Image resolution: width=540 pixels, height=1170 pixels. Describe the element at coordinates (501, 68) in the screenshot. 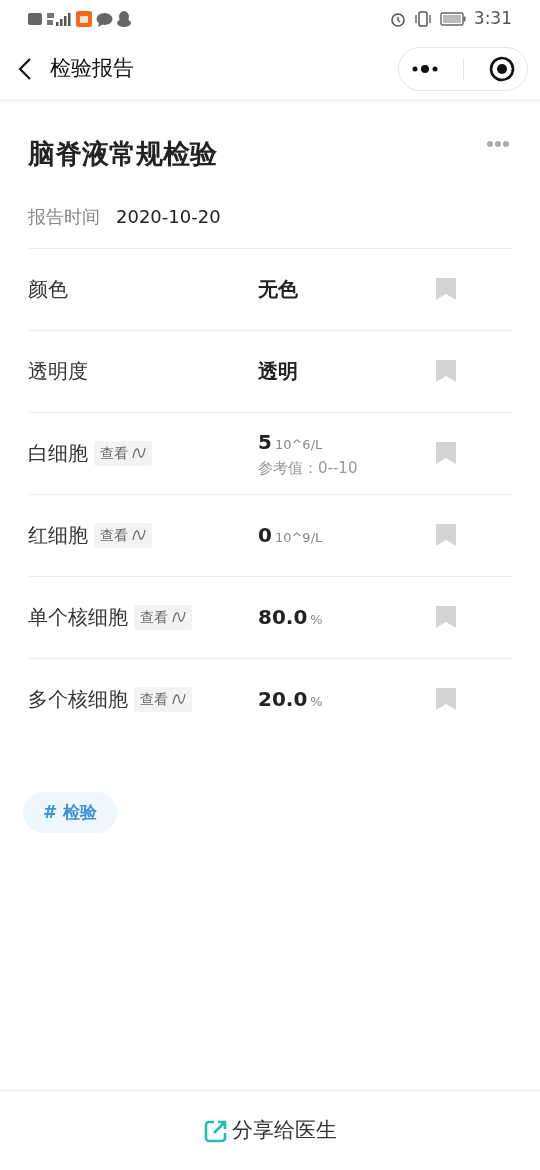

I see `close-target-icon` at that location.